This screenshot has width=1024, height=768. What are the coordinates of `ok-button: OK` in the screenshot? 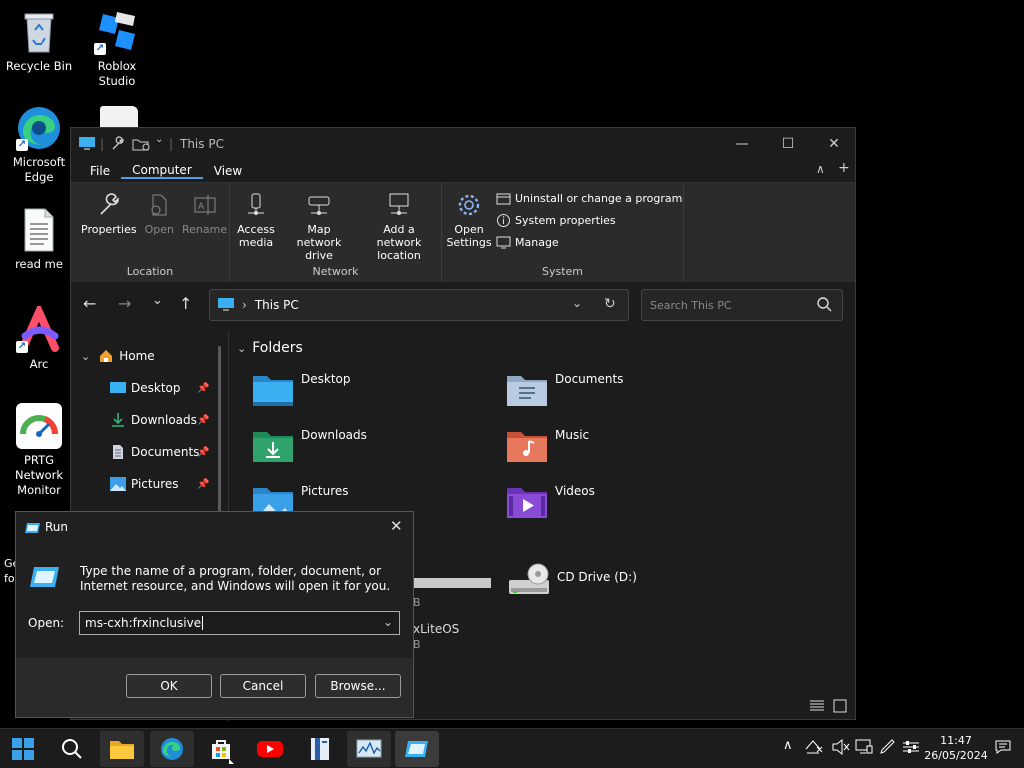 It's located at (169, 686).